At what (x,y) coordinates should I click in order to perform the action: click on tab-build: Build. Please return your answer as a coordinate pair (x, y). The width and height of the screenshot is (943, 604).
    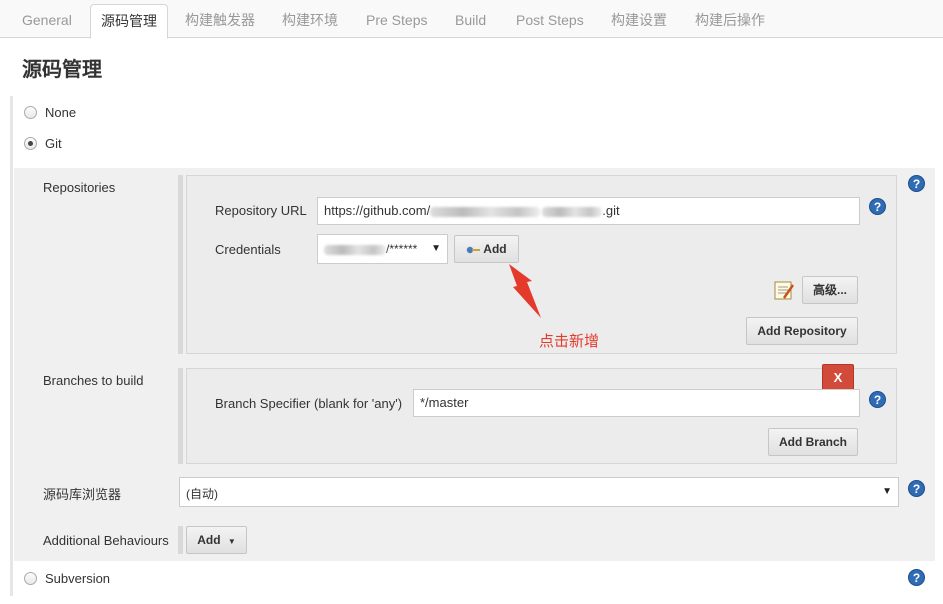
    Looking at the image, I should click on (470, 21).